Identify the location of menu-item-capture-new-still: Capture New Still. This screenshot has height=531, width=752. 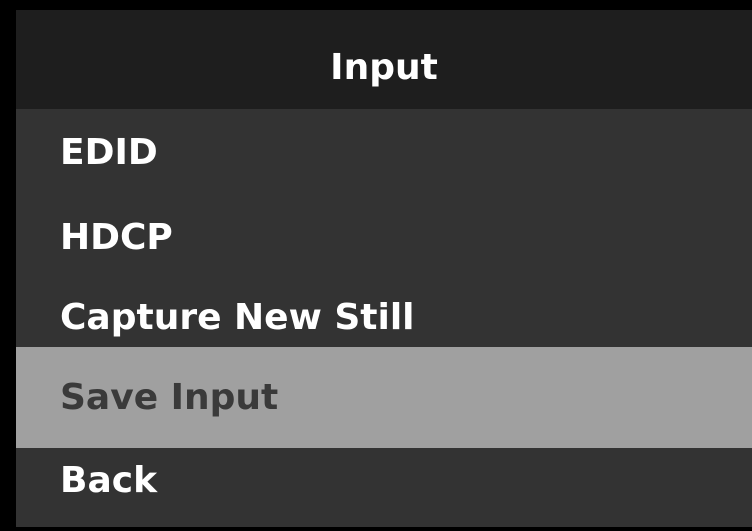
(384, 313).